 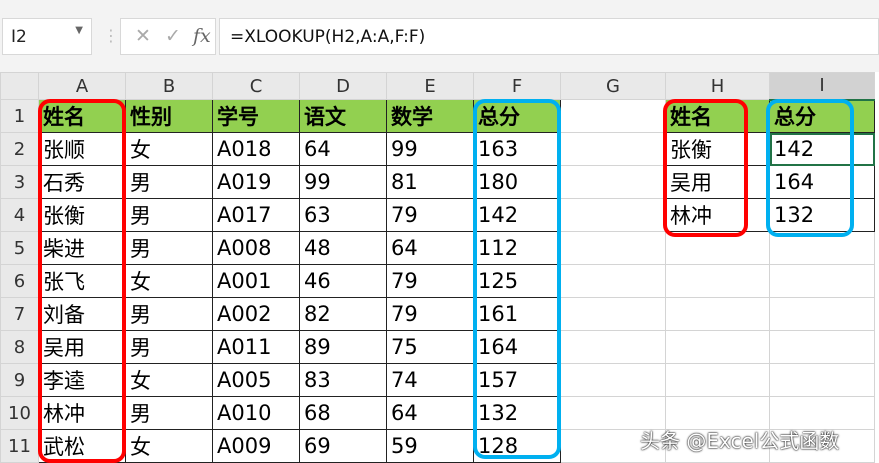 What do you see at coordinates (82, 446) in the screenshot?
I see `cell-A11: 武松` at bounding box center [82, 446].